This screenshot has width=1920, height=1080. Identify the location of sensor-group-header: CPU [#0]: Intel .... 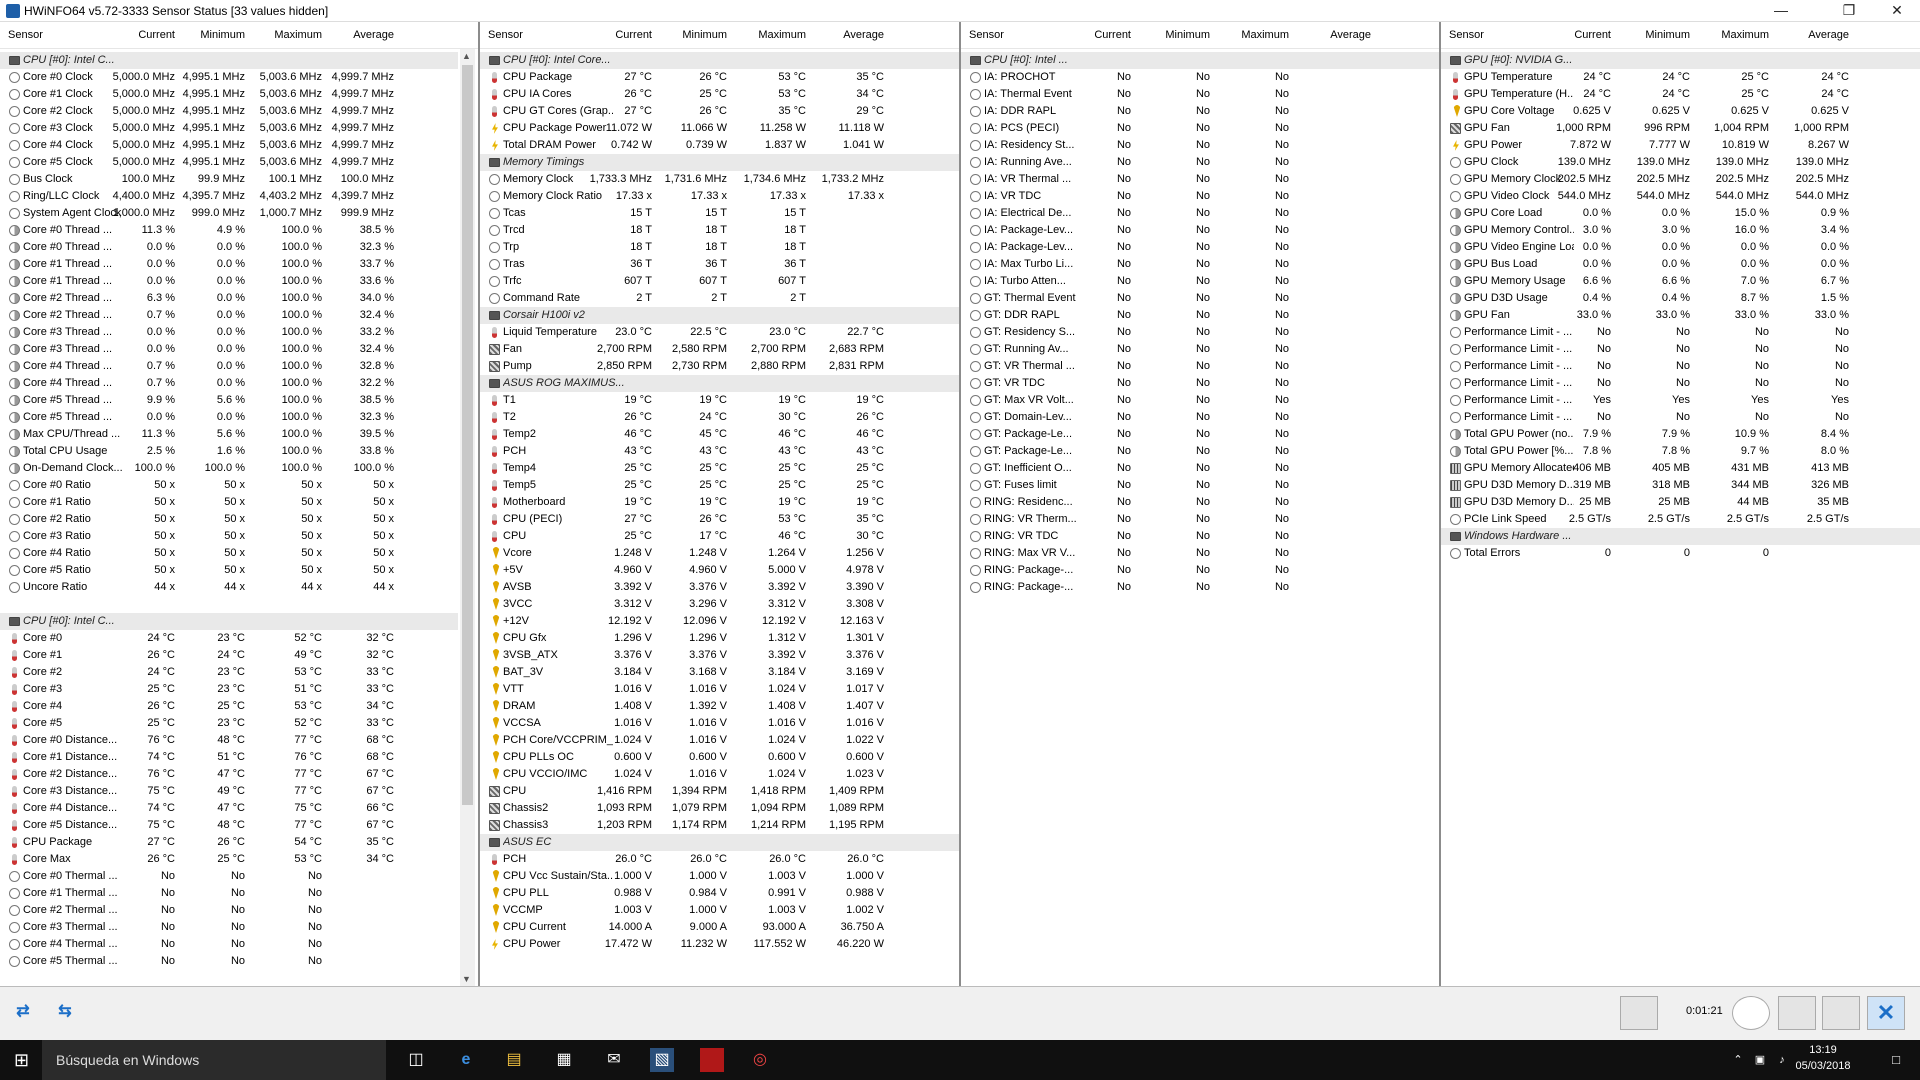
(1200, 60).